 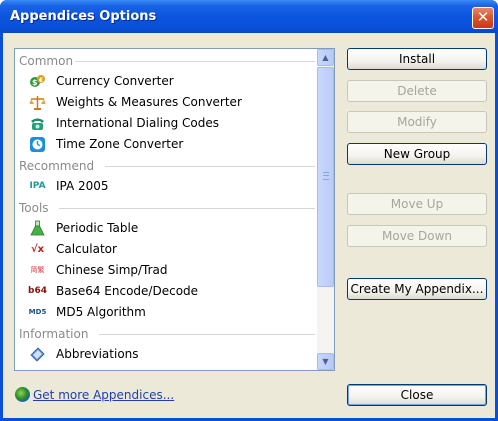 What do you see at coordinates (37, 312) in the screenshot?
I see `md5-icon: MD5` at bounding box center [37, 312].